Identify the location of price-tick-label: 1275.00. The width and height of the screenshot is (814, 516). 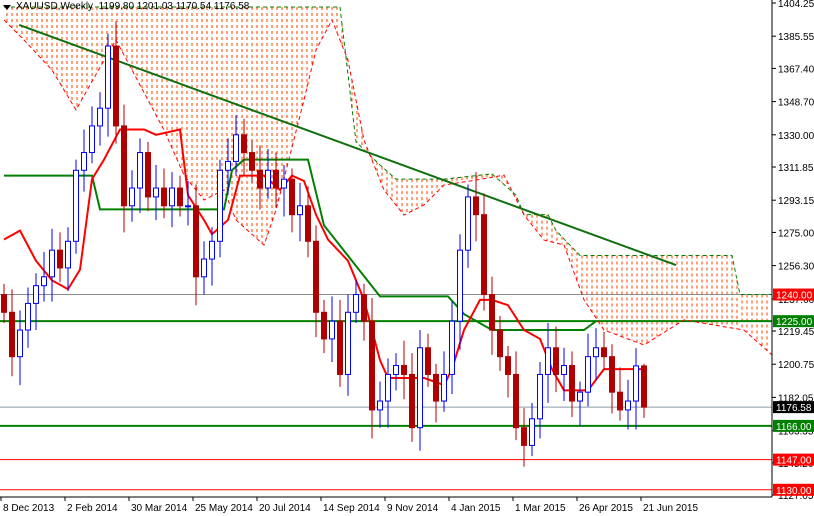
(796, 233).